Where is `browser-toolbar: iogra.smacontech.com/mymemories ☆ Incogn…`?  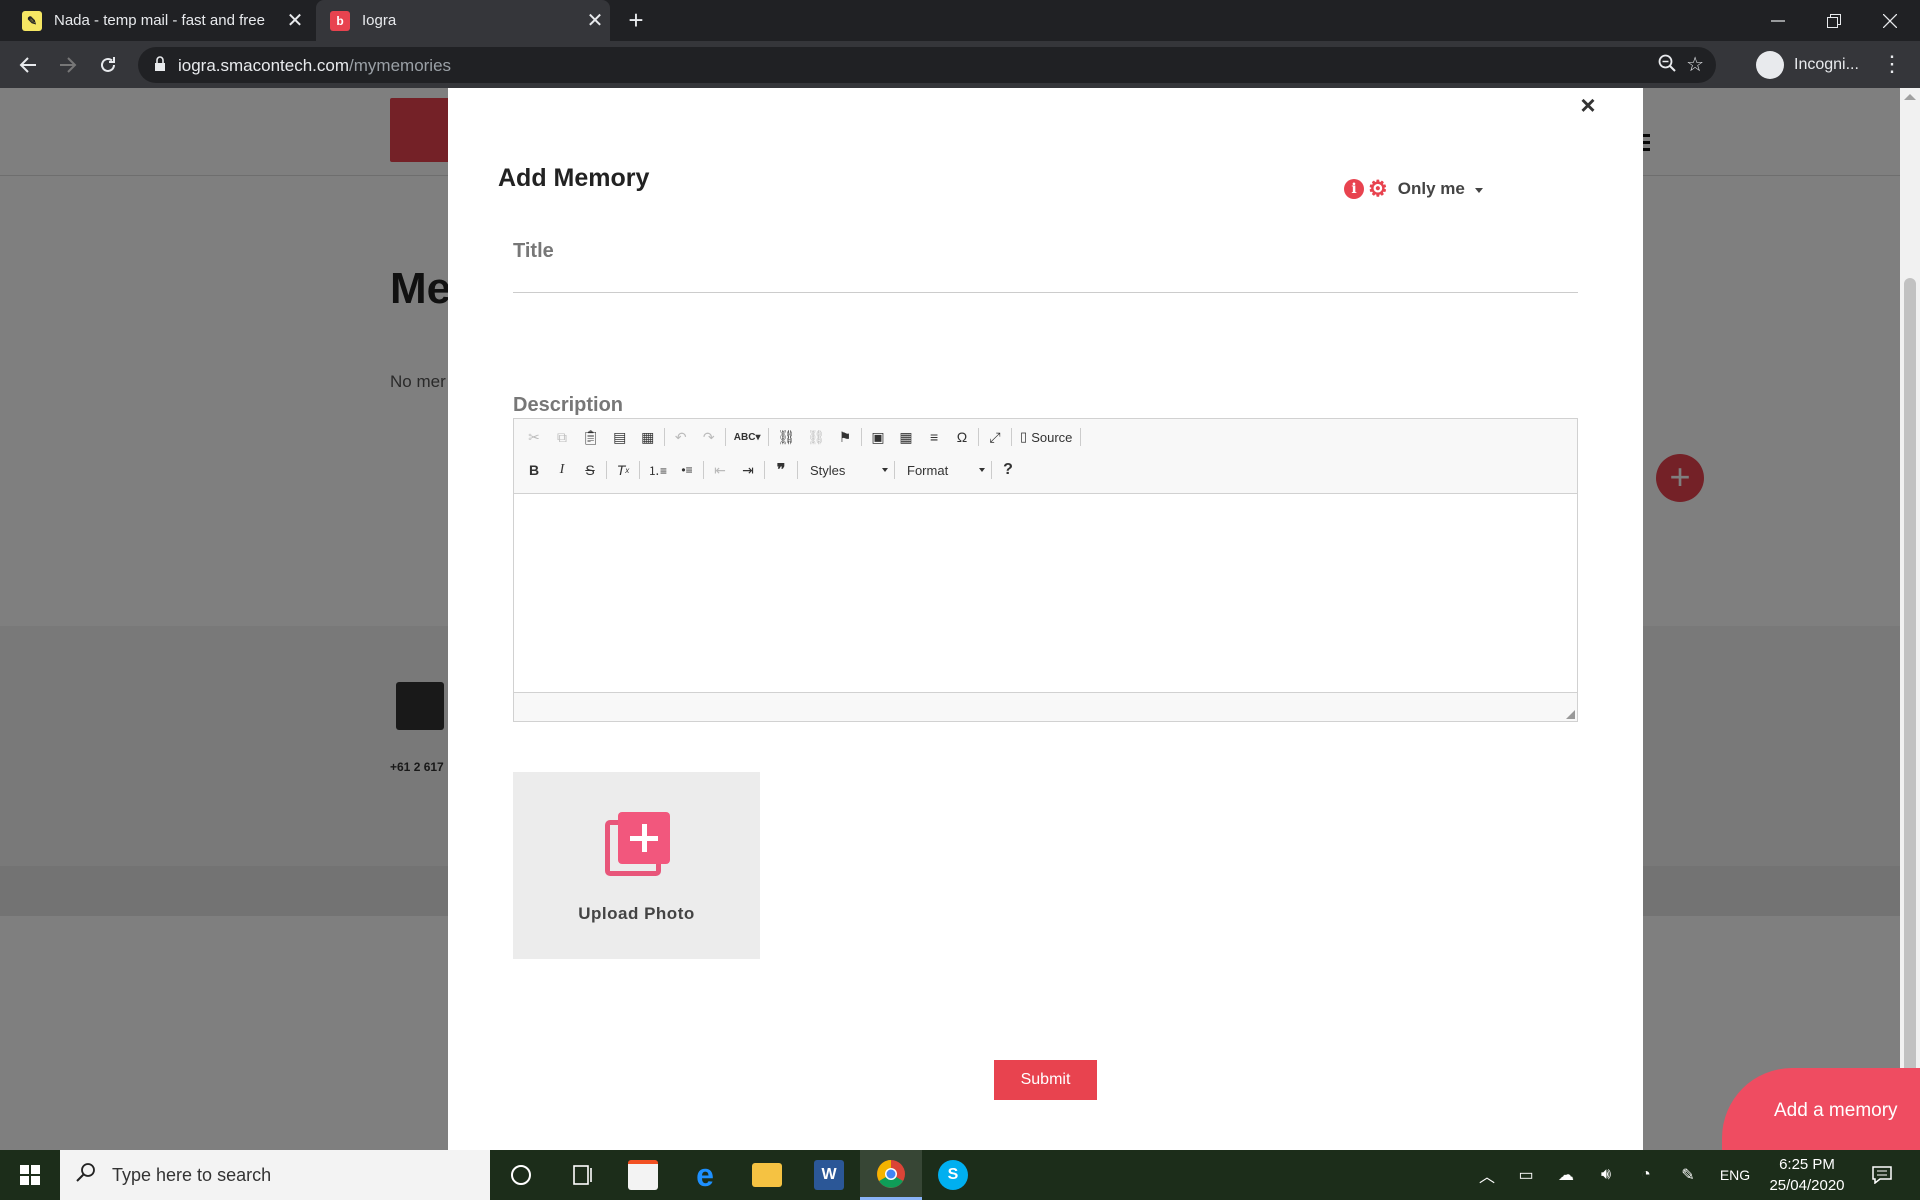 browser-toolbar: iogra.smacontech.com/mymemories ☆ Incogn… is located at coordinates (960, 64).